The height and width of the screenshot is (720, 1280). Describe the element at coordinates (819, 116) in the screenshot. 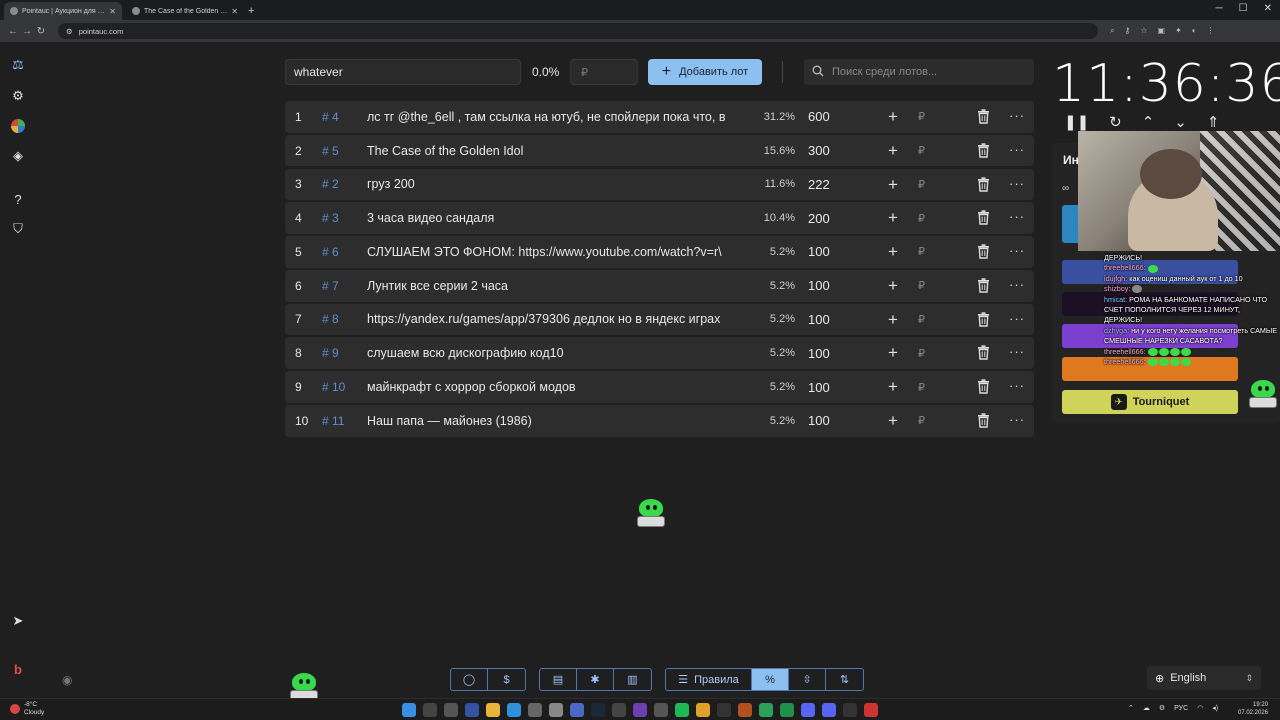

I see `lot-amount: 600` at that location.